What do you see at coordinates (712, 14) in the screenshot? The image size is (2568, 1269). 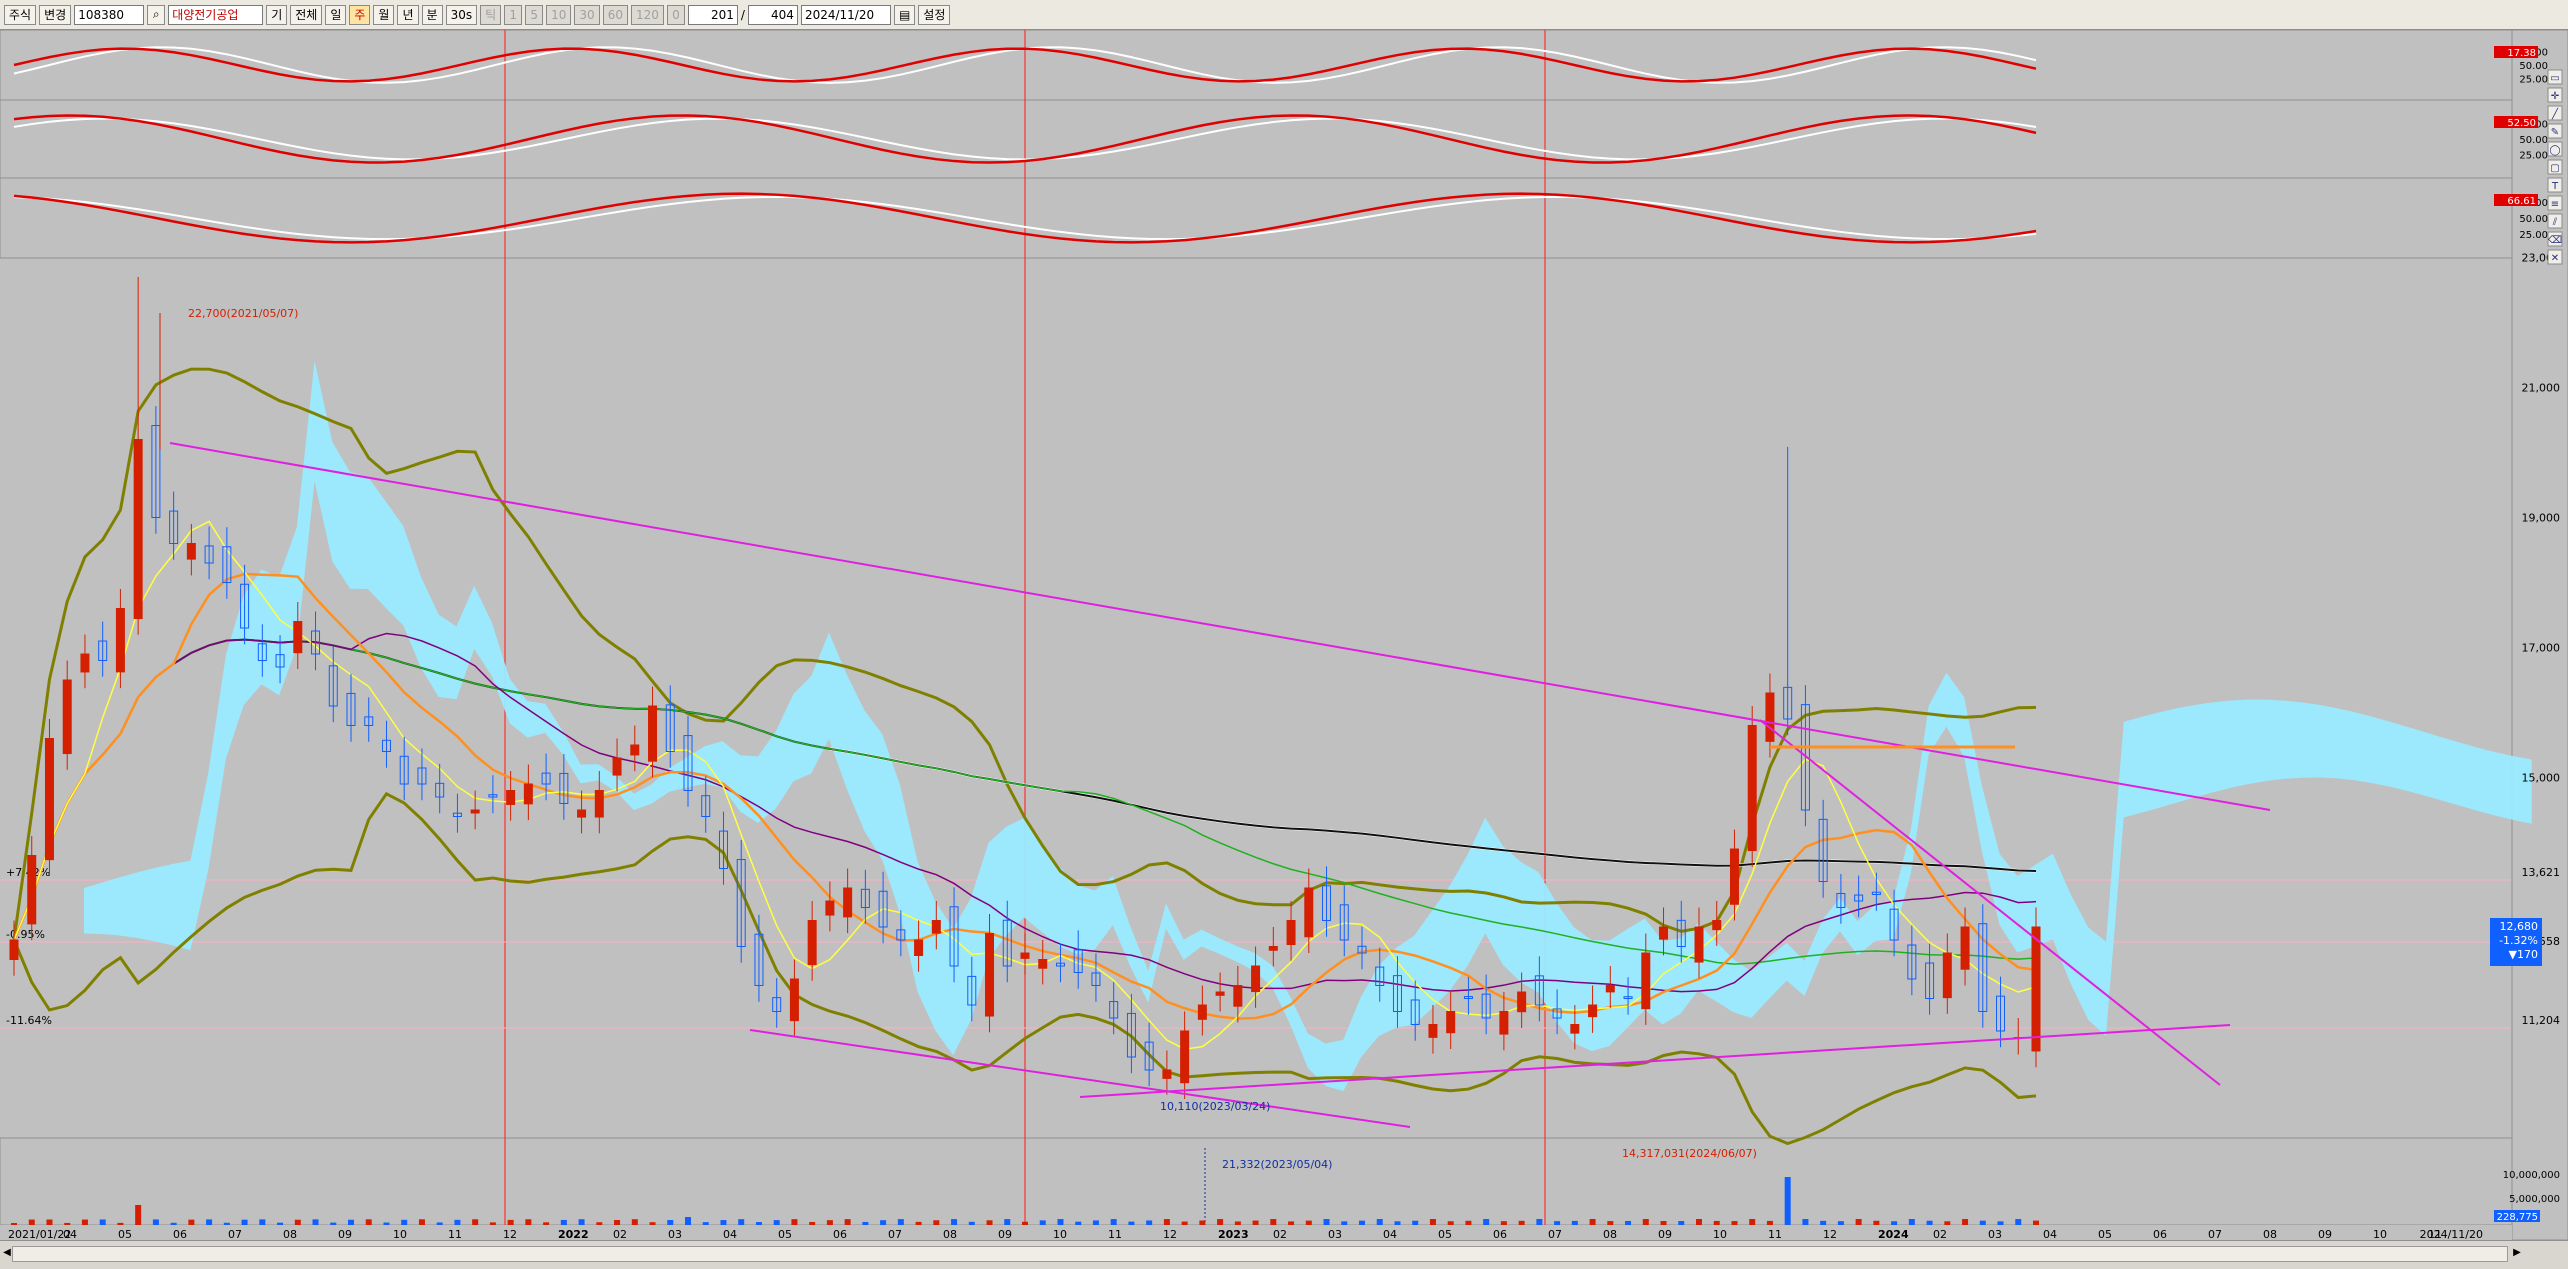 I see `count-input: 201` at bounding box center [712, 14].